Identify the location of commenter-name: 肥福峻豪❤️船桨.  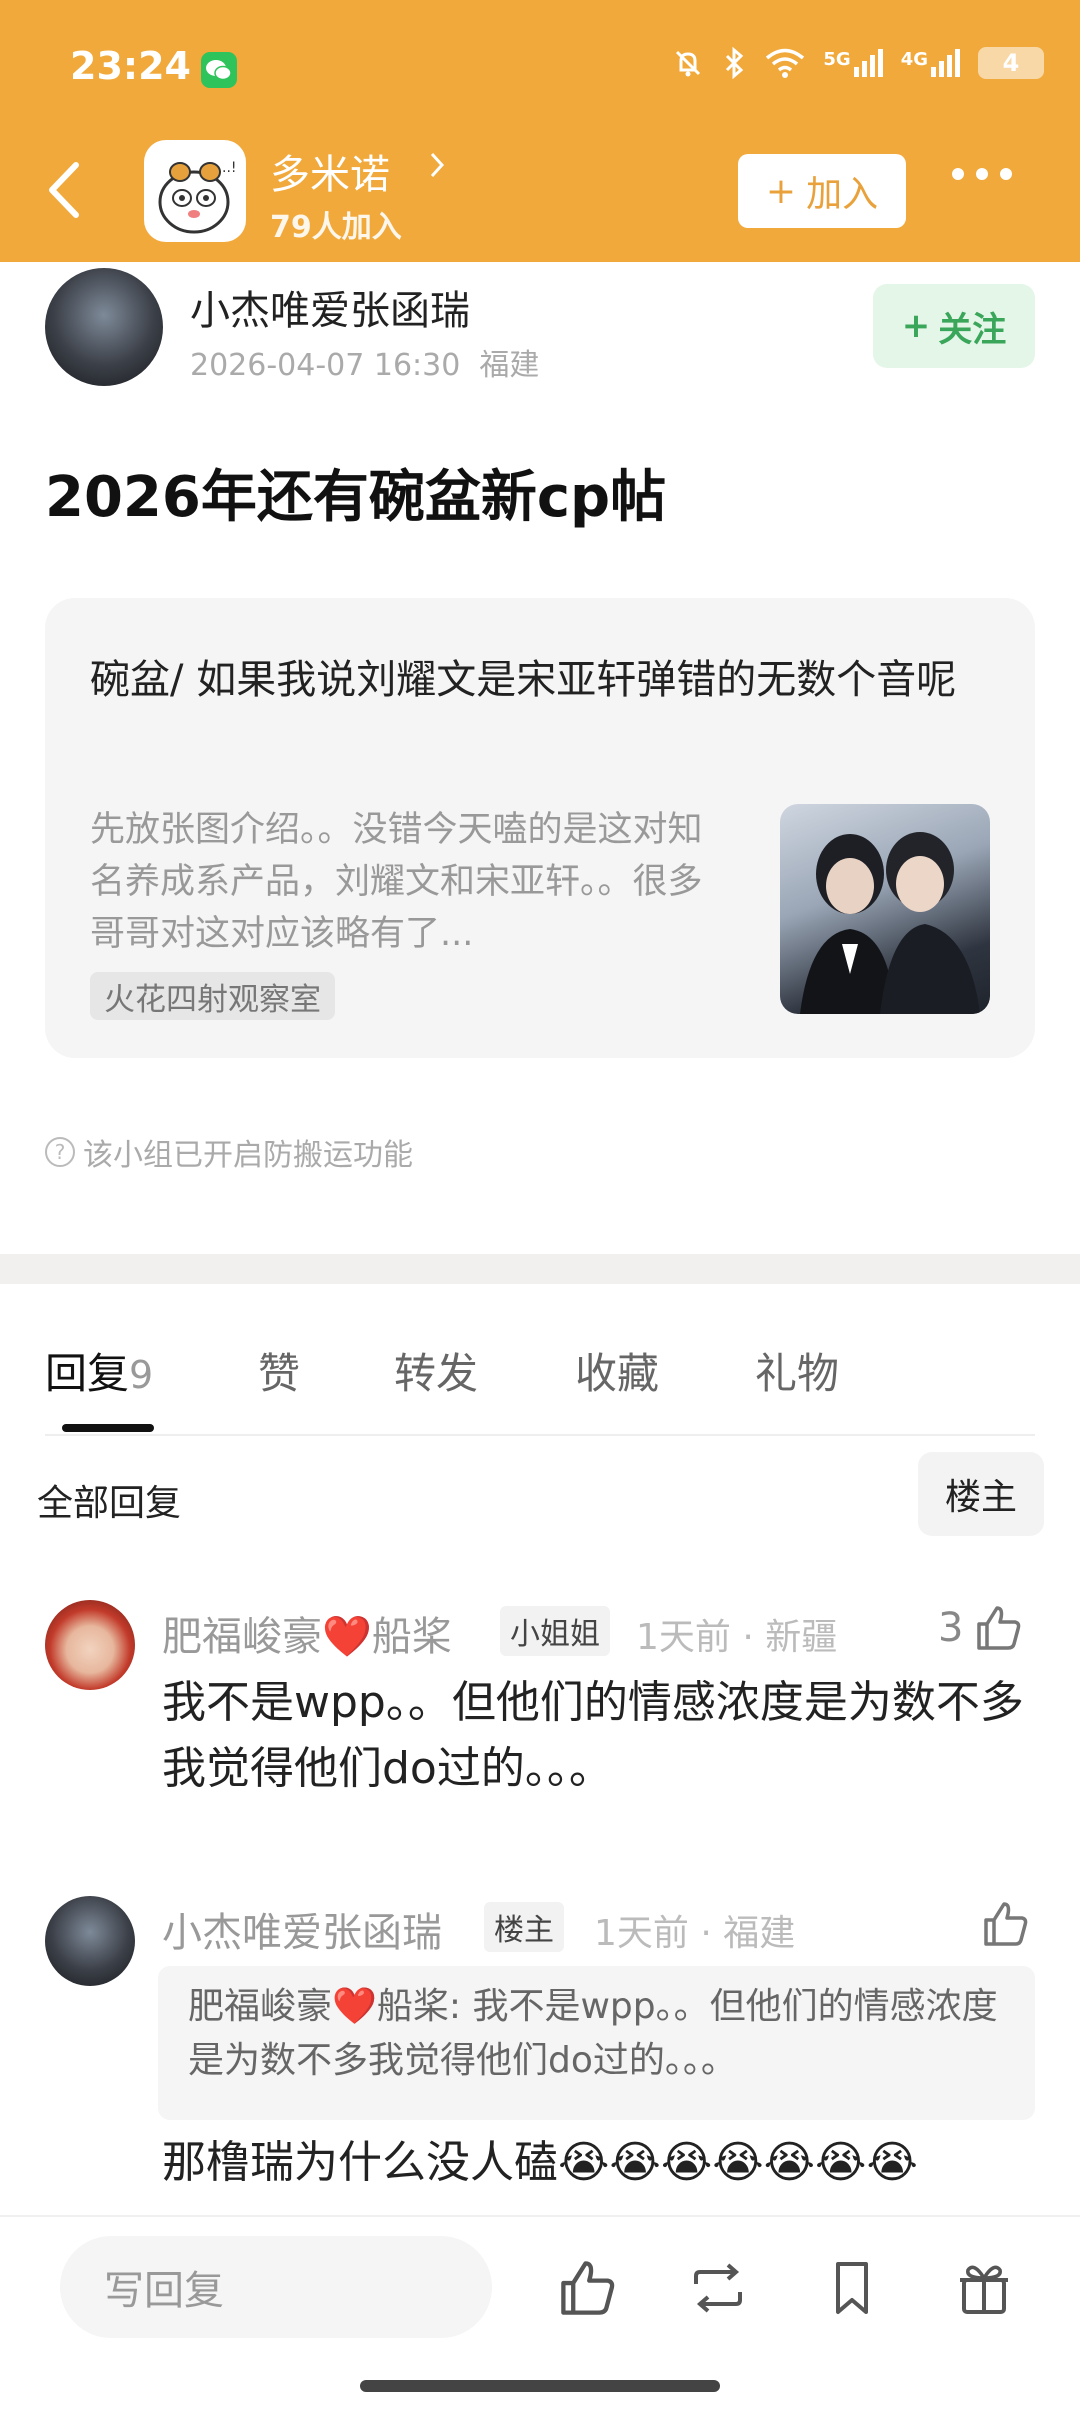
(307, 1633).